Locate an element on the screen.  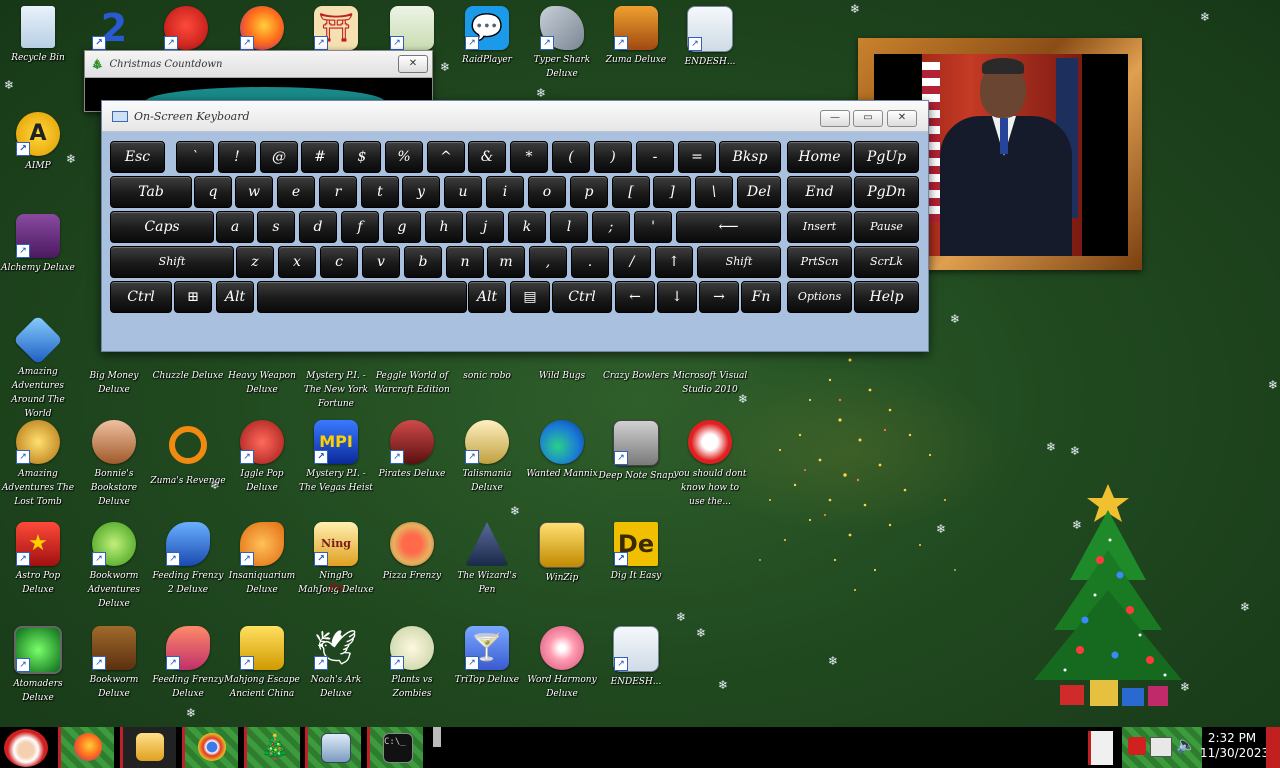
key-bottom-row-10: / is located at coordinates (632, 262).